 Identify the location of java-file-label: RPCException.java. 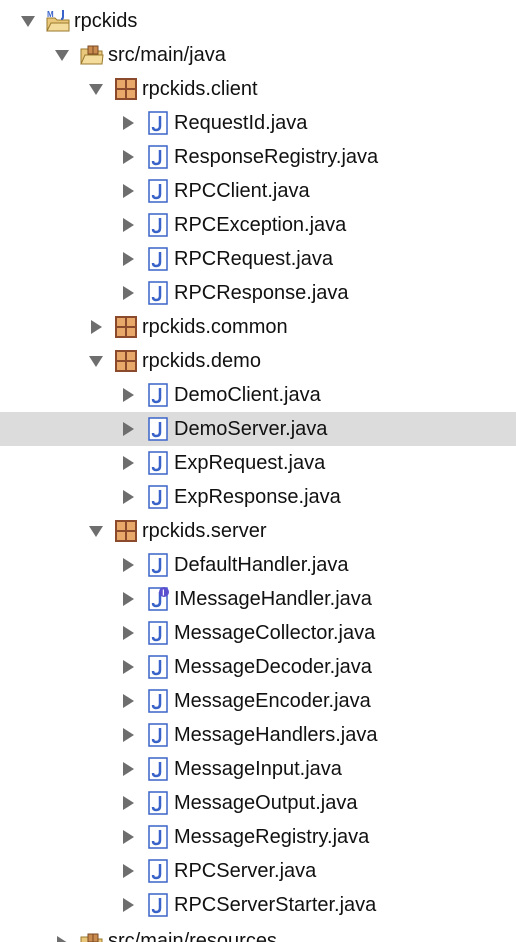
(260, 225).